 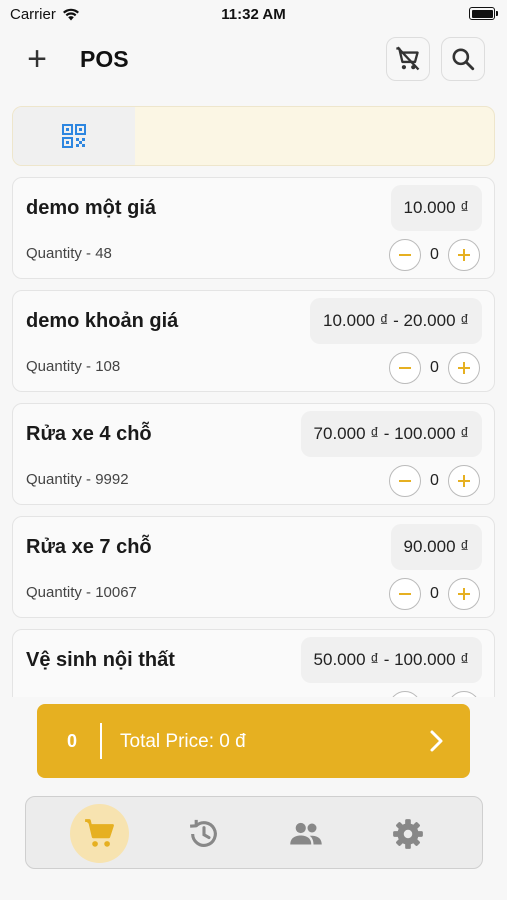 I want to click on qr-scan-button, so click(x=74, y=136).